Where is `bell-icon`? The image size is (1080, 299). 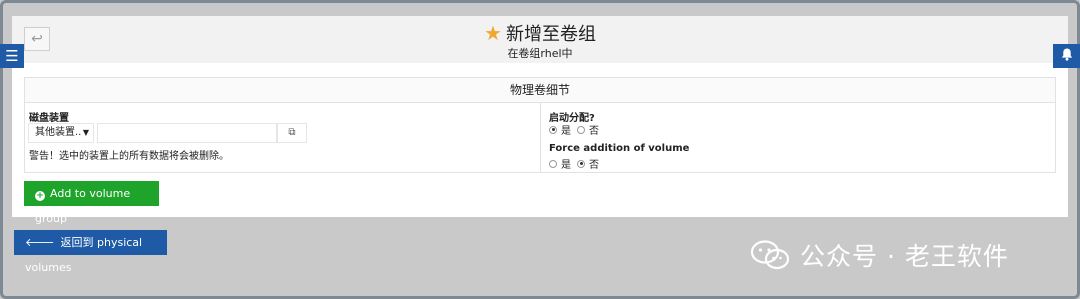 bell-icon is located at coordinates (1066, 54).